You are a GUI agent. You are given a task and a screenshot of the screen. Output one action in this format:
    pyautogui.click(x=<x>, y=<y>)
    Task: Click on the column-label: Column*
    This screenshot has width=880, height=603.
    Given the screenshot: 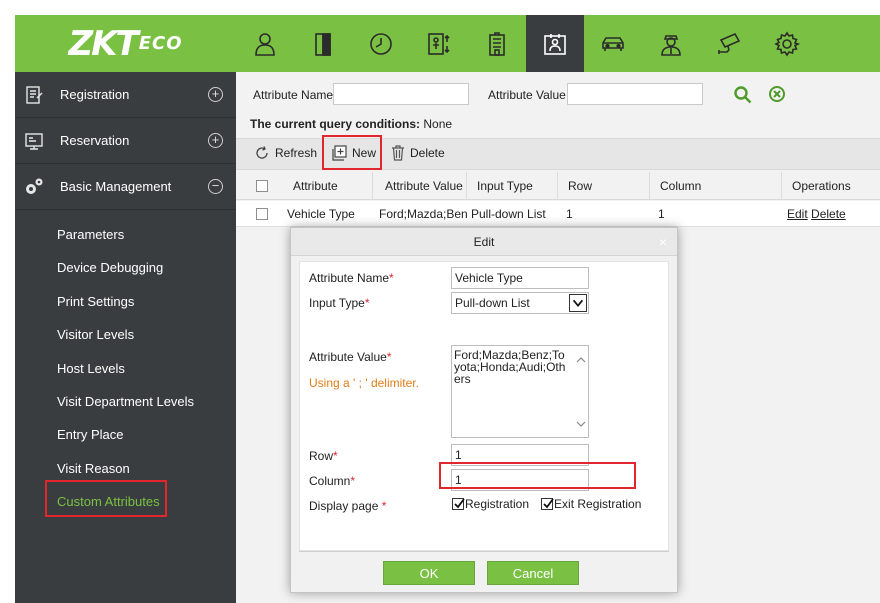 What is the action you would take?
    pyautogui.click(x=332, y=481)
    